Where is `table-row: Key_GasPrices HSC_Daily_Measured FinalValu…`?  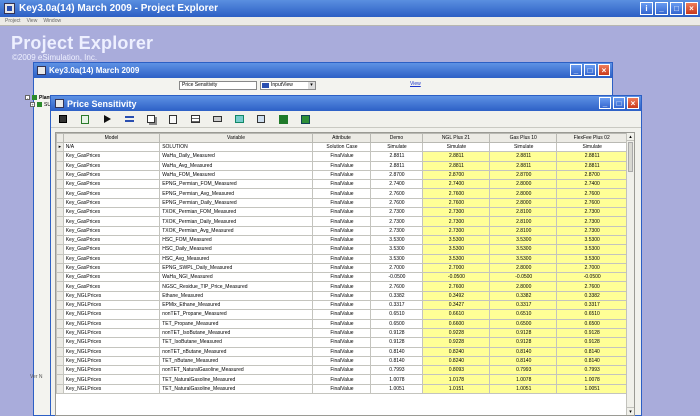 table-row: Key_GasPrices HSC_Daily_Measured FinalValu… is located at coordinates (341, 249).